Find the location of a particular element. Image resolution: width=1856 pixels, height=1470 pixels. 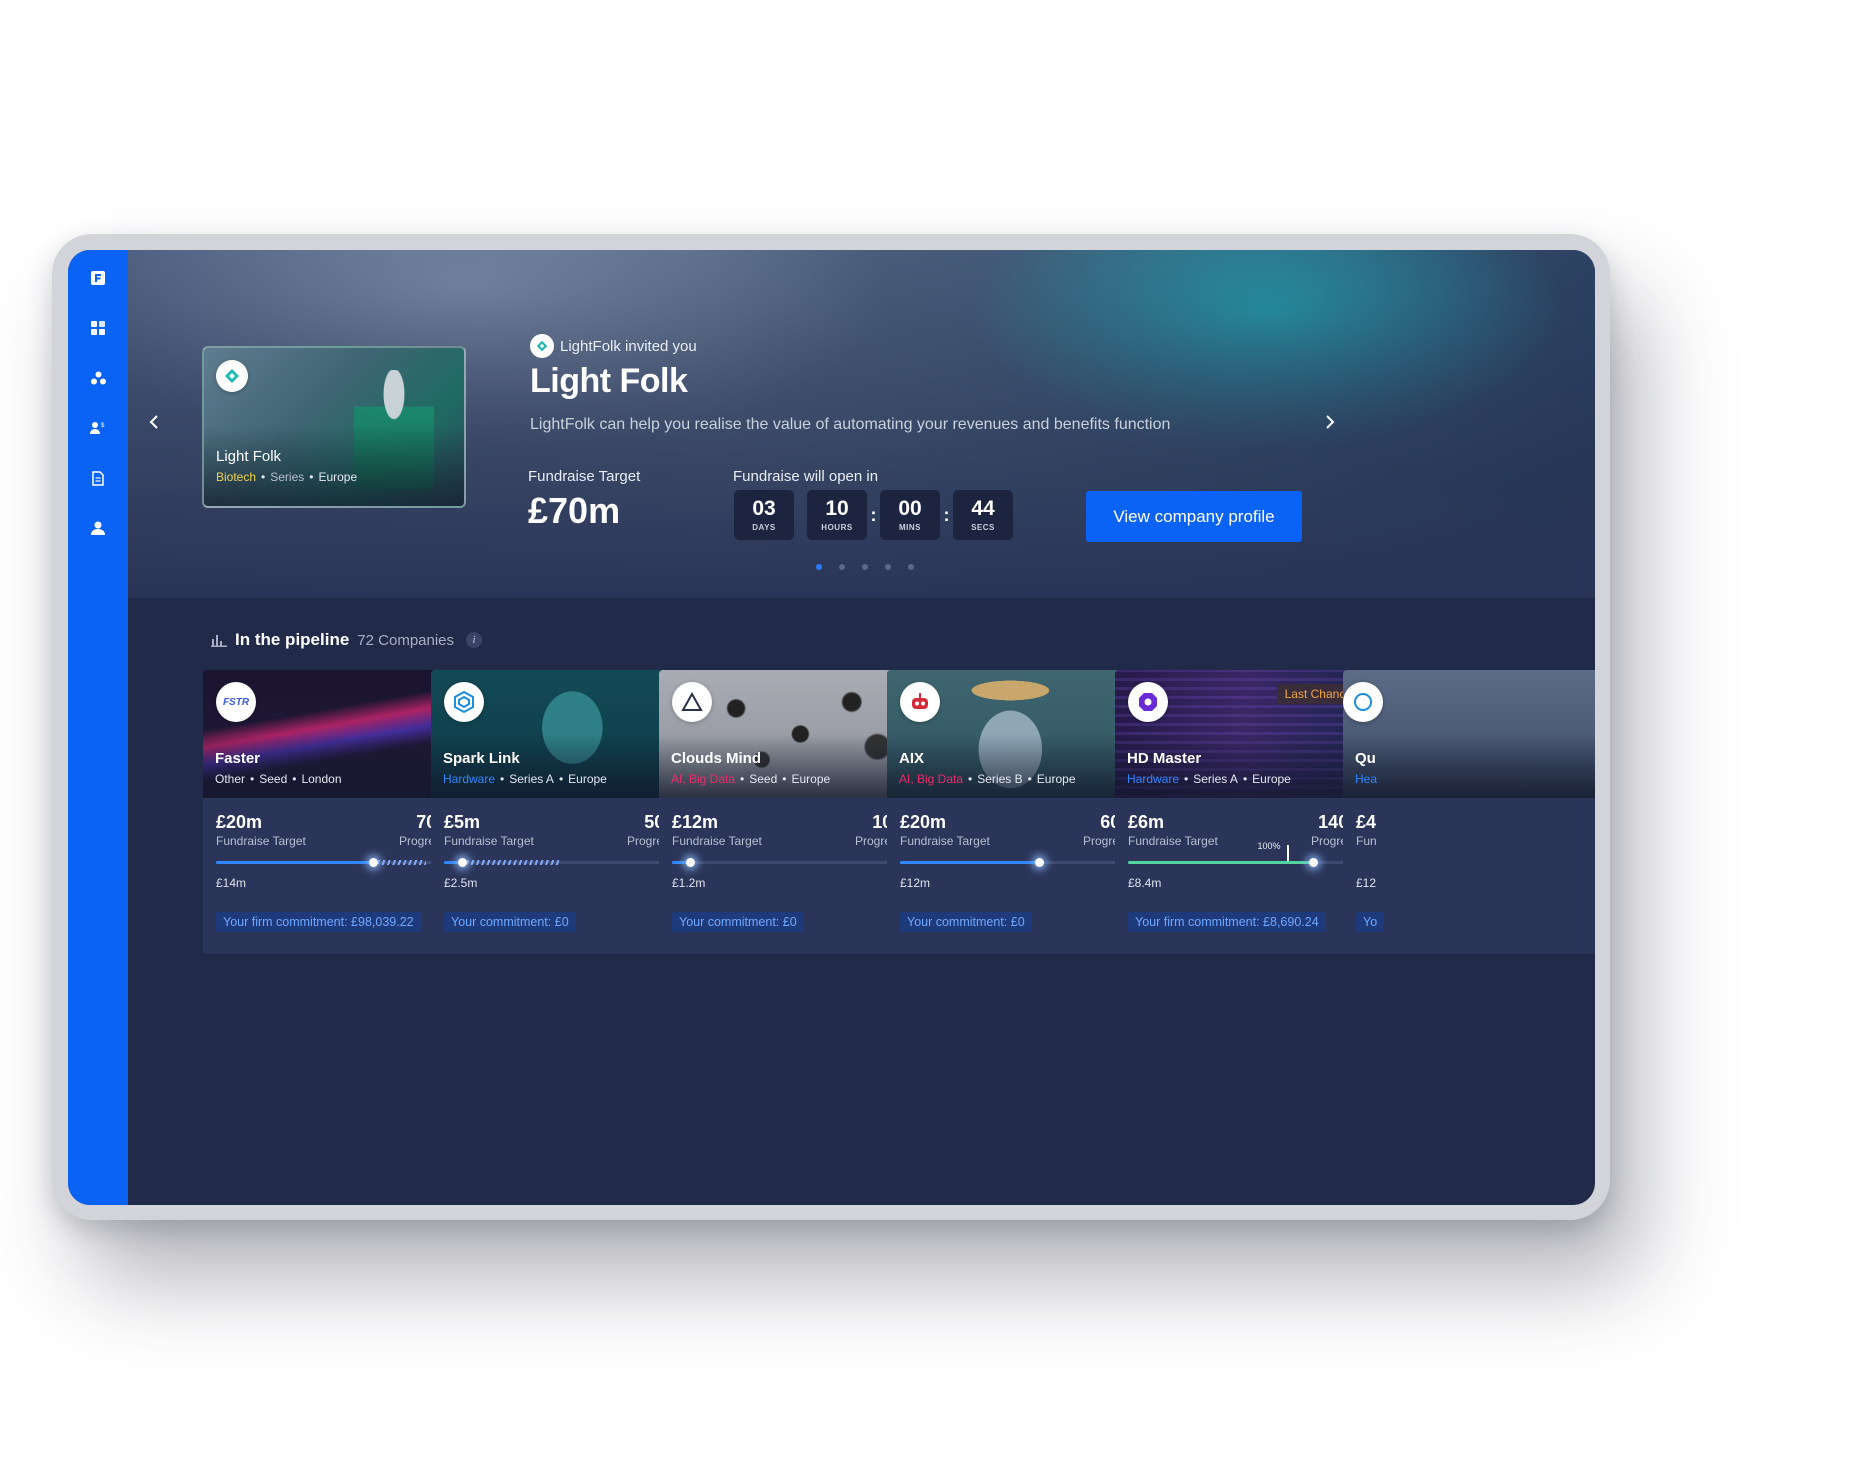

chevron-left-icon is located at coordinates (153, 422).